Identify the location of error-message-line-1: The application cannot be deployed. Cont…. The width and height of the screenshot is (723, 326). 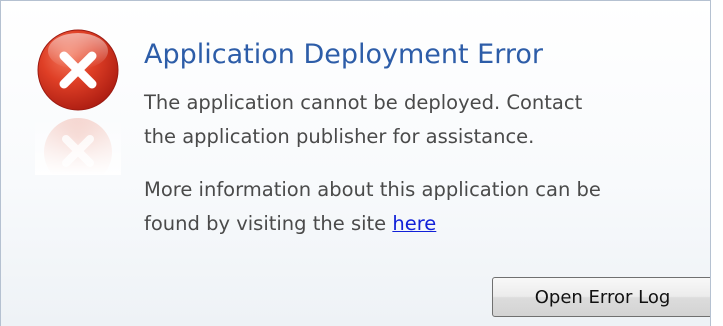
(363, 102).